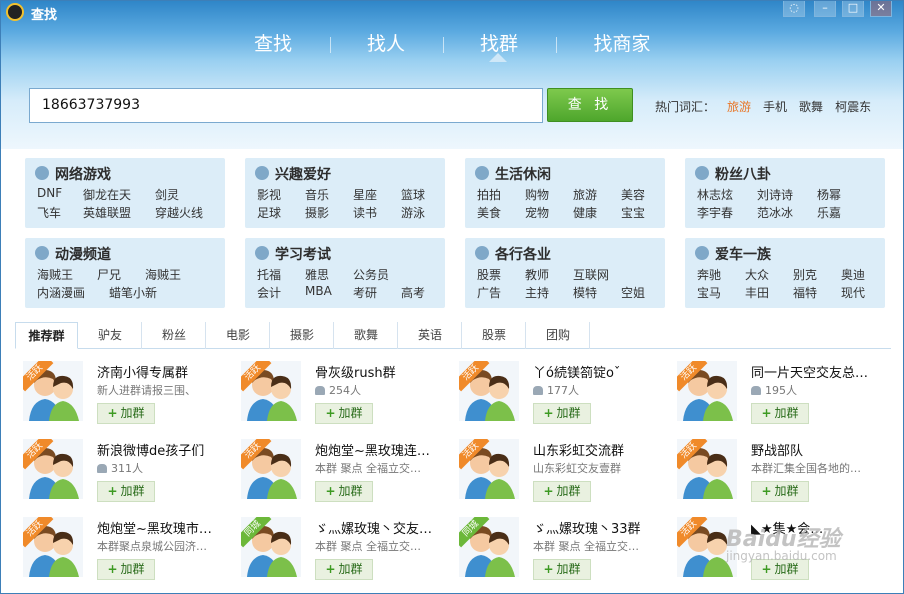 The width and height of the screenshot is (904, 594). What do you see at coordinates (733, 174) in the screenshot?
I see `category-title: 粉丝八卦` at bounding box center [733, 174].